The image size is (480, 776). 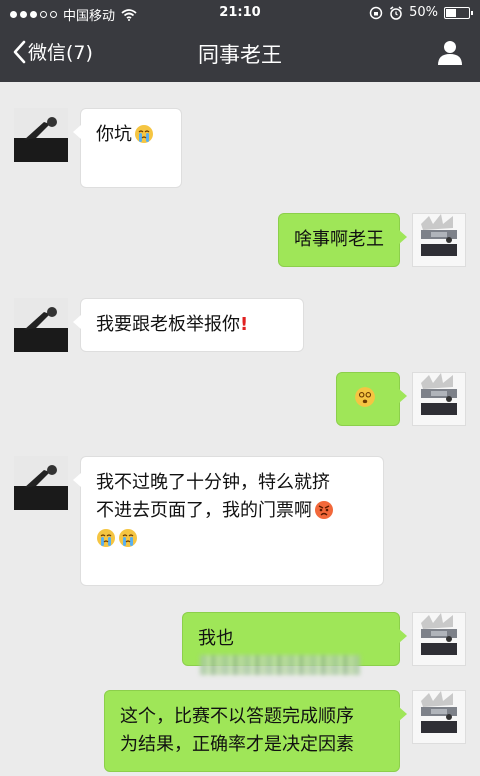 I want to click on battery-icon, so click(x=458, y=12).